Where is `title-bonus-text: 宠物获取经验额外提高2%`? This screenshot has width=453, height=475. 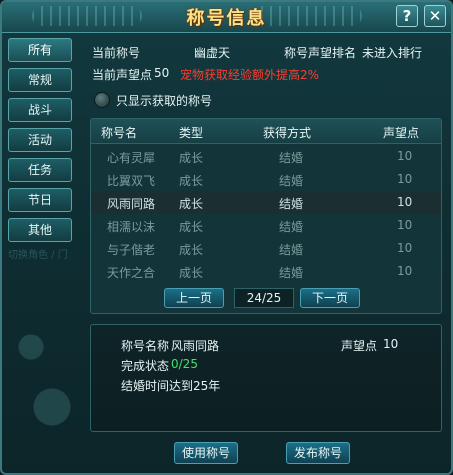 title-bonus-text: 宠物获取经验额外提高2% is located at coordinates (250, 75).